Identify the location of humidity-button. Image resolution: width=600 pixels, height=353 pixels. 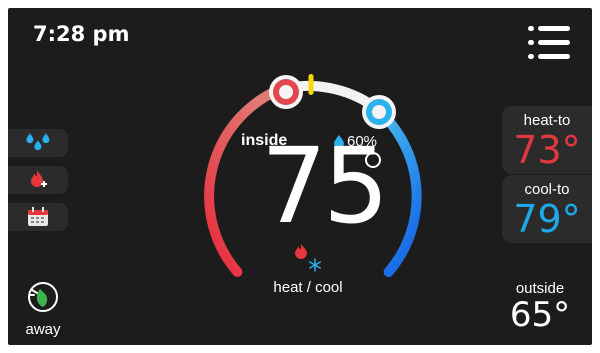
(38, 143).